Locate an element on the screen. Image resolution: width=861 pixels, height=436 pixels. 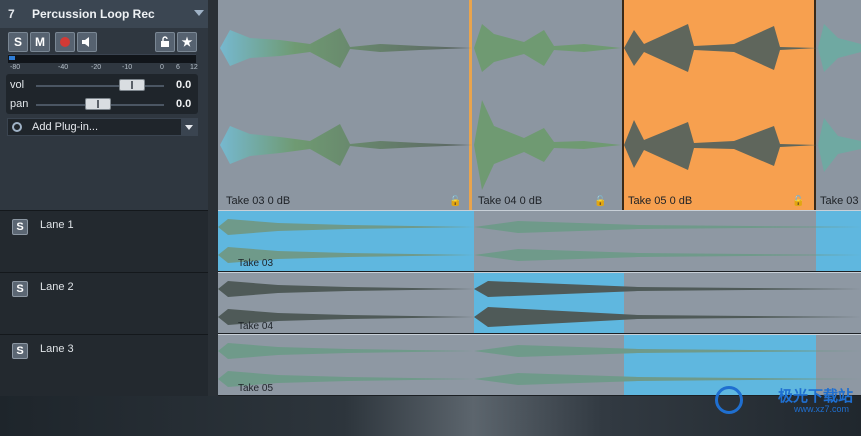
lock-button is located at coordinates (165, 42).